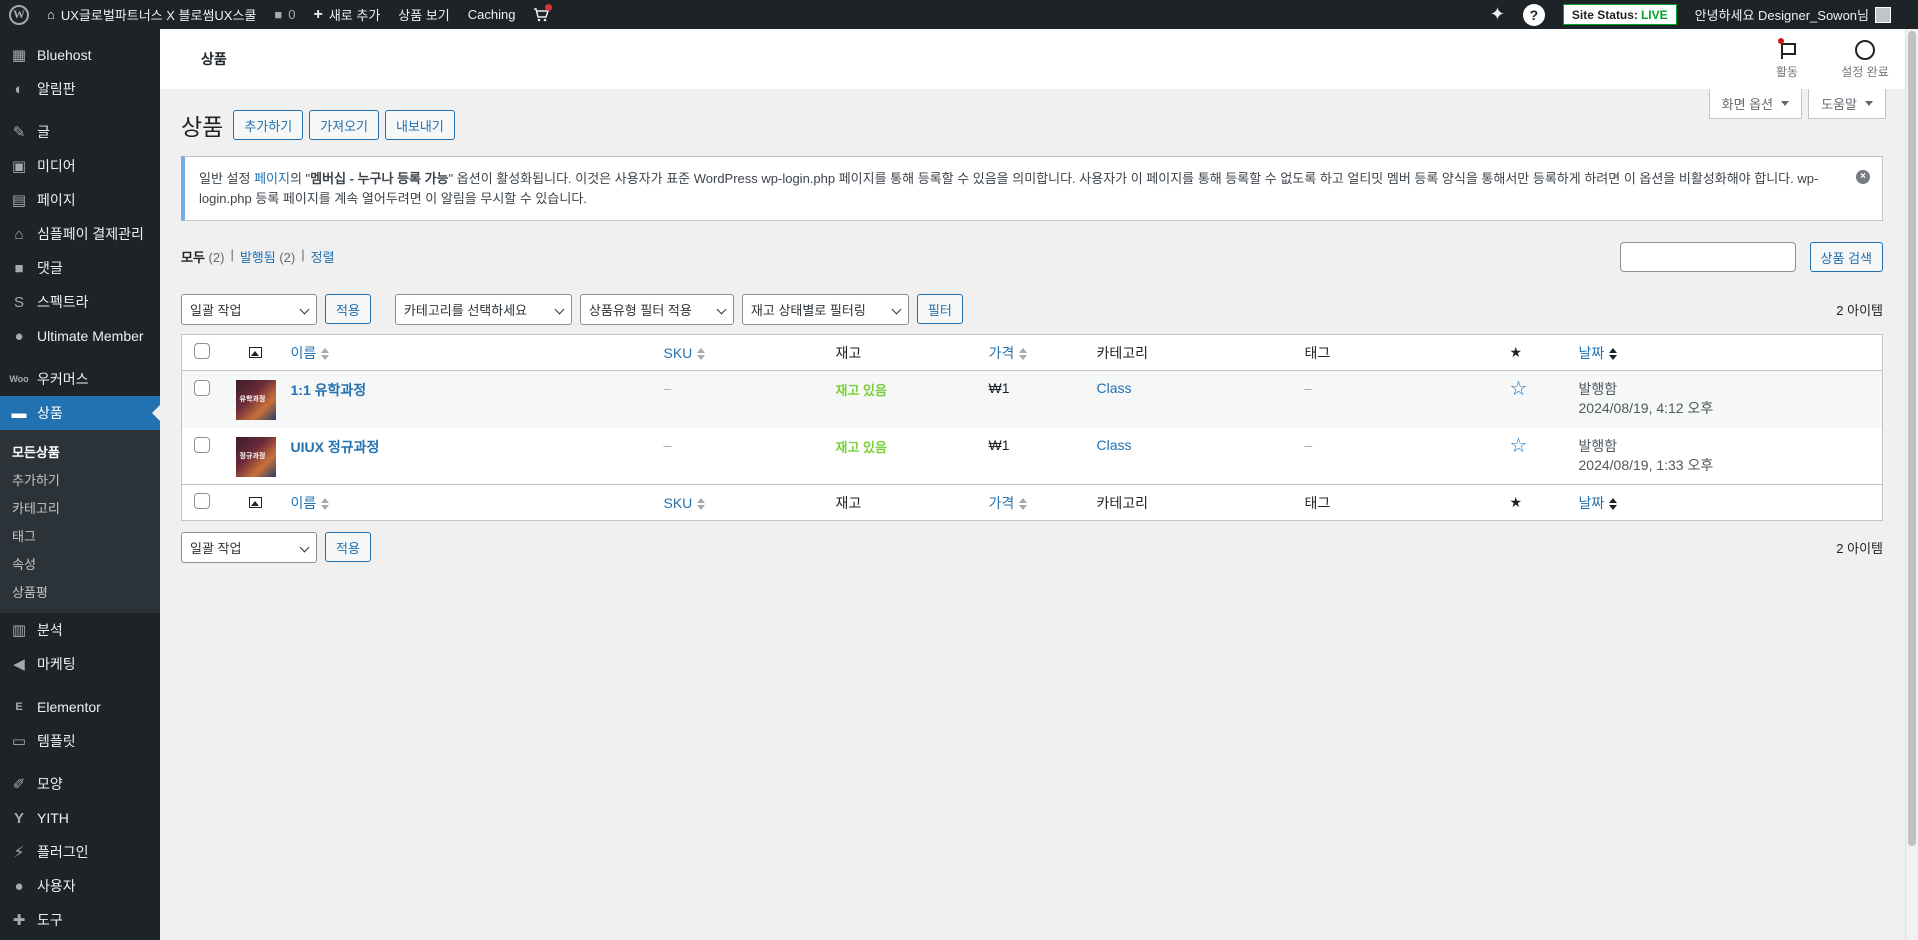 The height and width of the screenshot is (940, 1918). Describe the element at coordinates (348, 547) in the screenshot. I see `bulk-apply-button-bottom: 적용` at that location.